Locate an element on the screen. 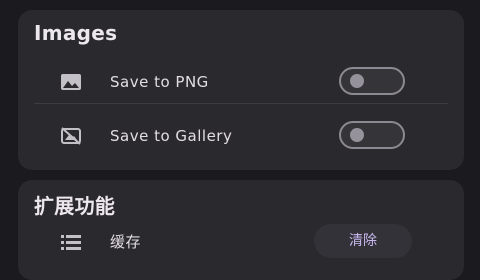  no-photo-icon is located at coordinates (71, 136).